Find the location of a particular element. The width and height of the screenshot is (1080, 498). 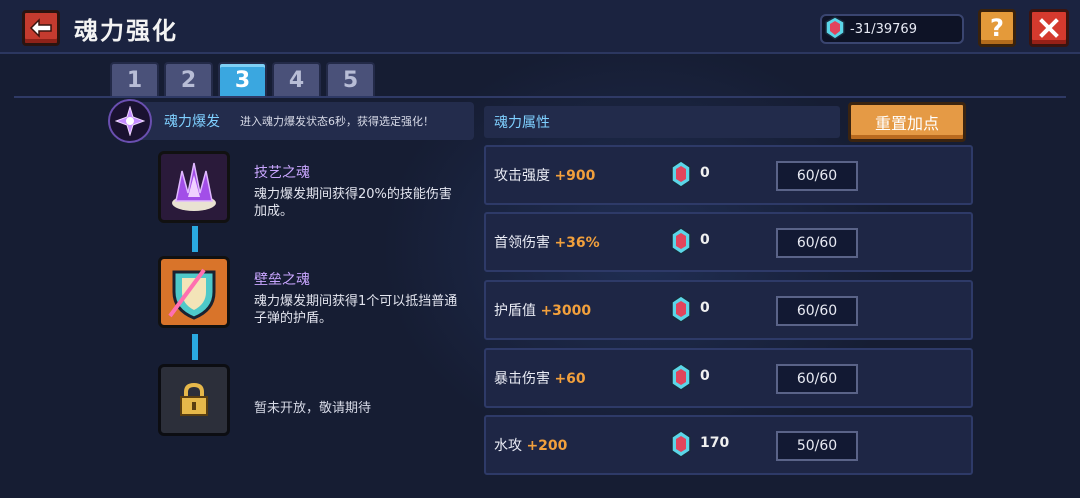

tab-1: 1 is located at coordinates (134, 79).